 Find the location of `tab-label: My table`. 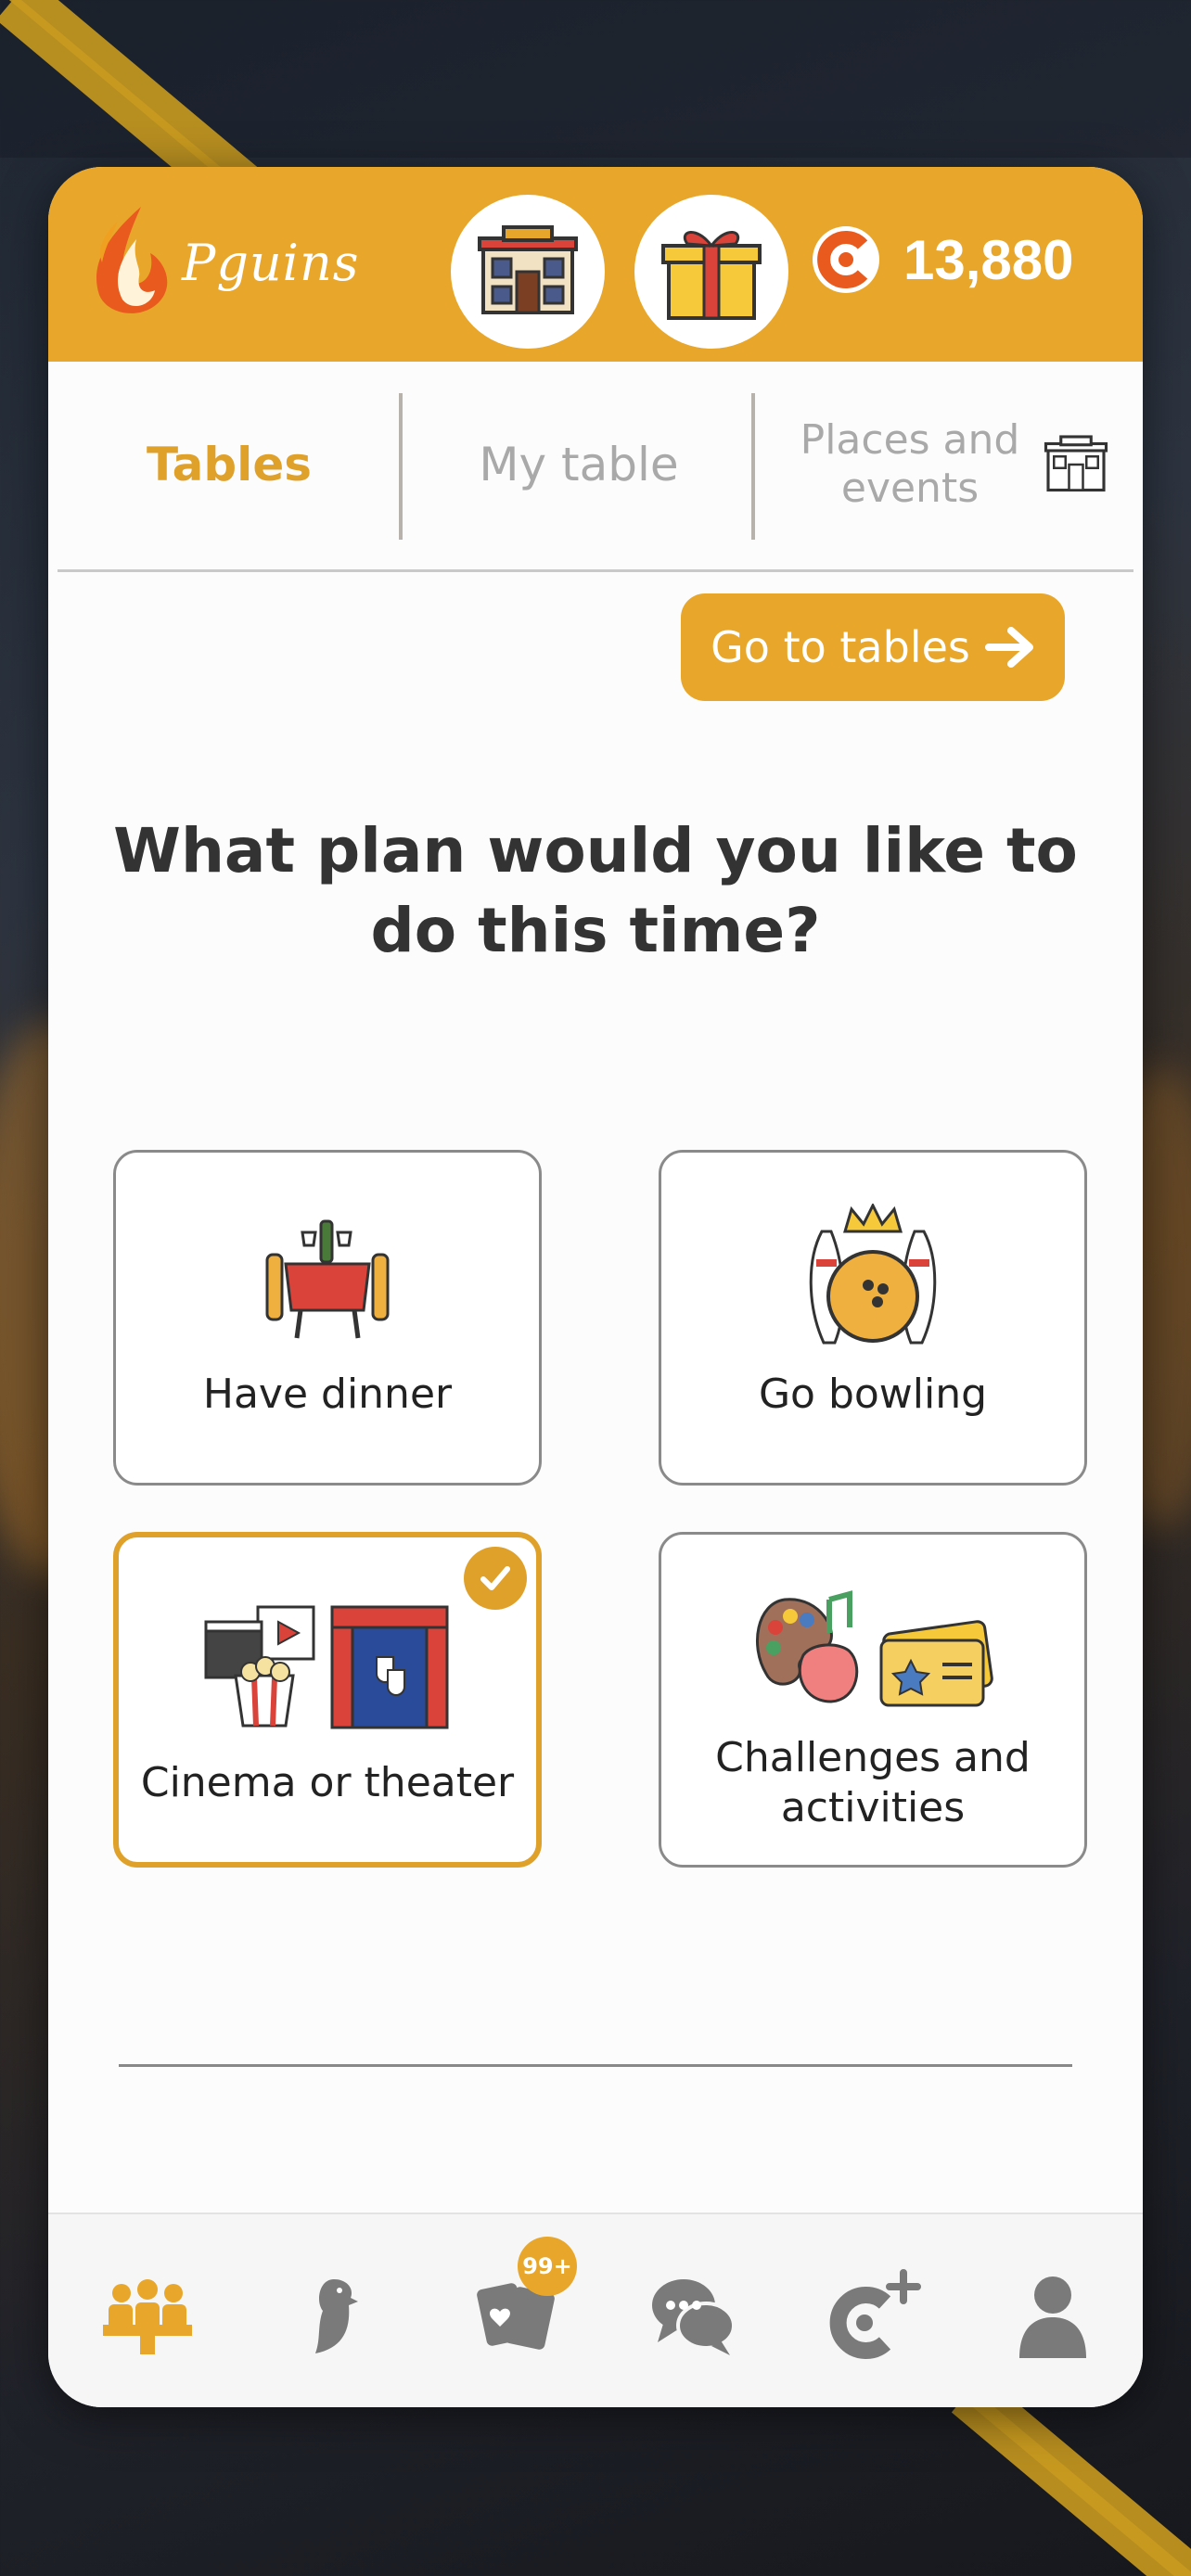

tab-label: My table is located at coordinates (579, 465).